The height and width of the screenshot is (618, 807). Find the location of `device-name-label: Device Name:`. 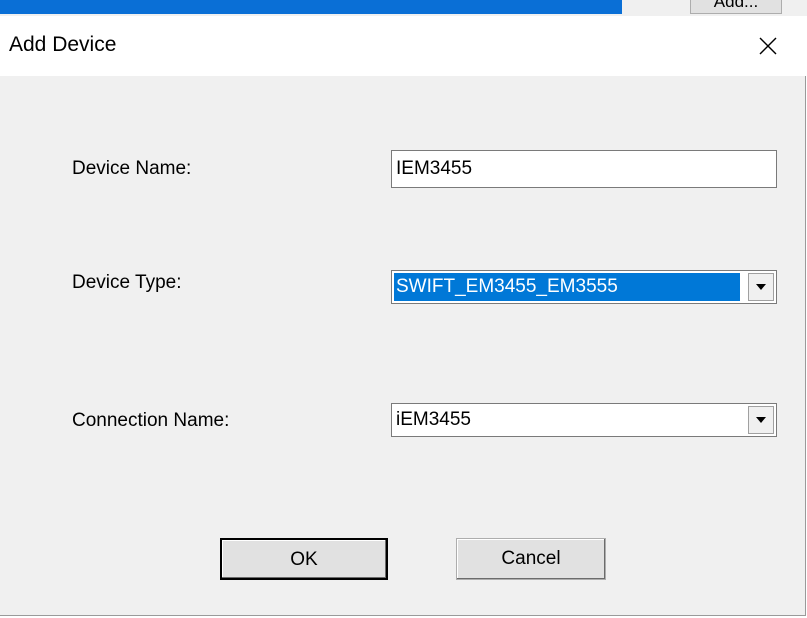

device-name-label: Device Name: is located at coordinates (132, 168).